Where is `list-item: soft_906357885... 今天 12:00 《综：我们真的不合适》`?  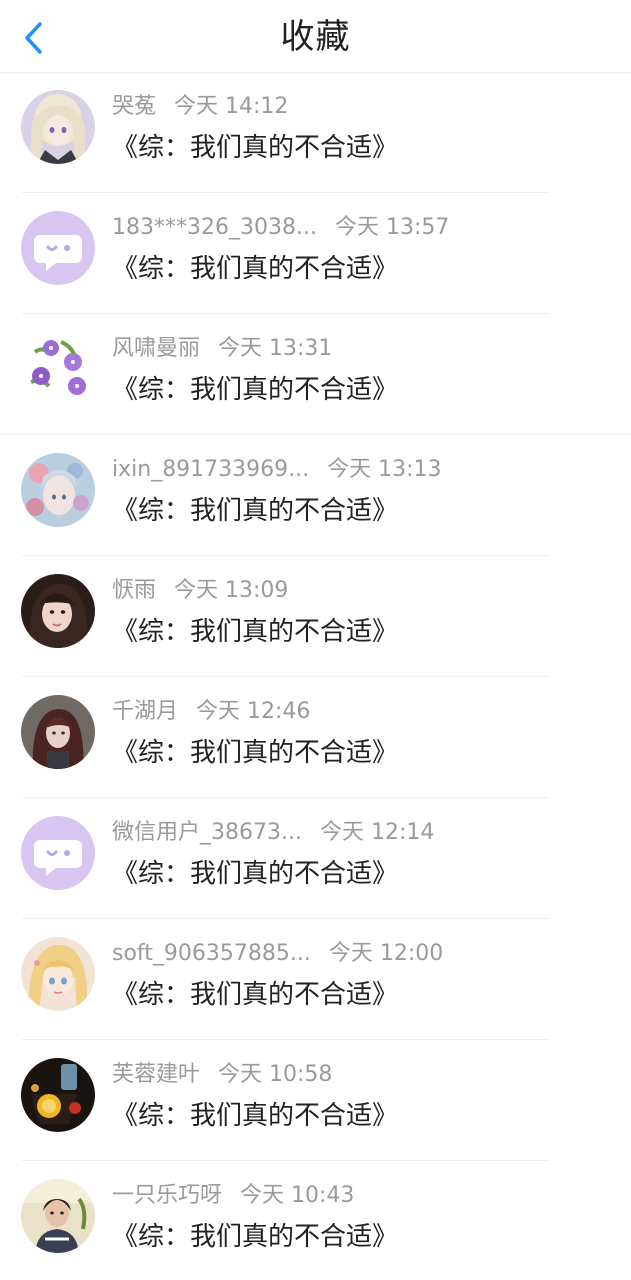 list-item: soft_906357885... 今天 12:00 《综：我们真的不合适》 is located at coordinates (315, 979).